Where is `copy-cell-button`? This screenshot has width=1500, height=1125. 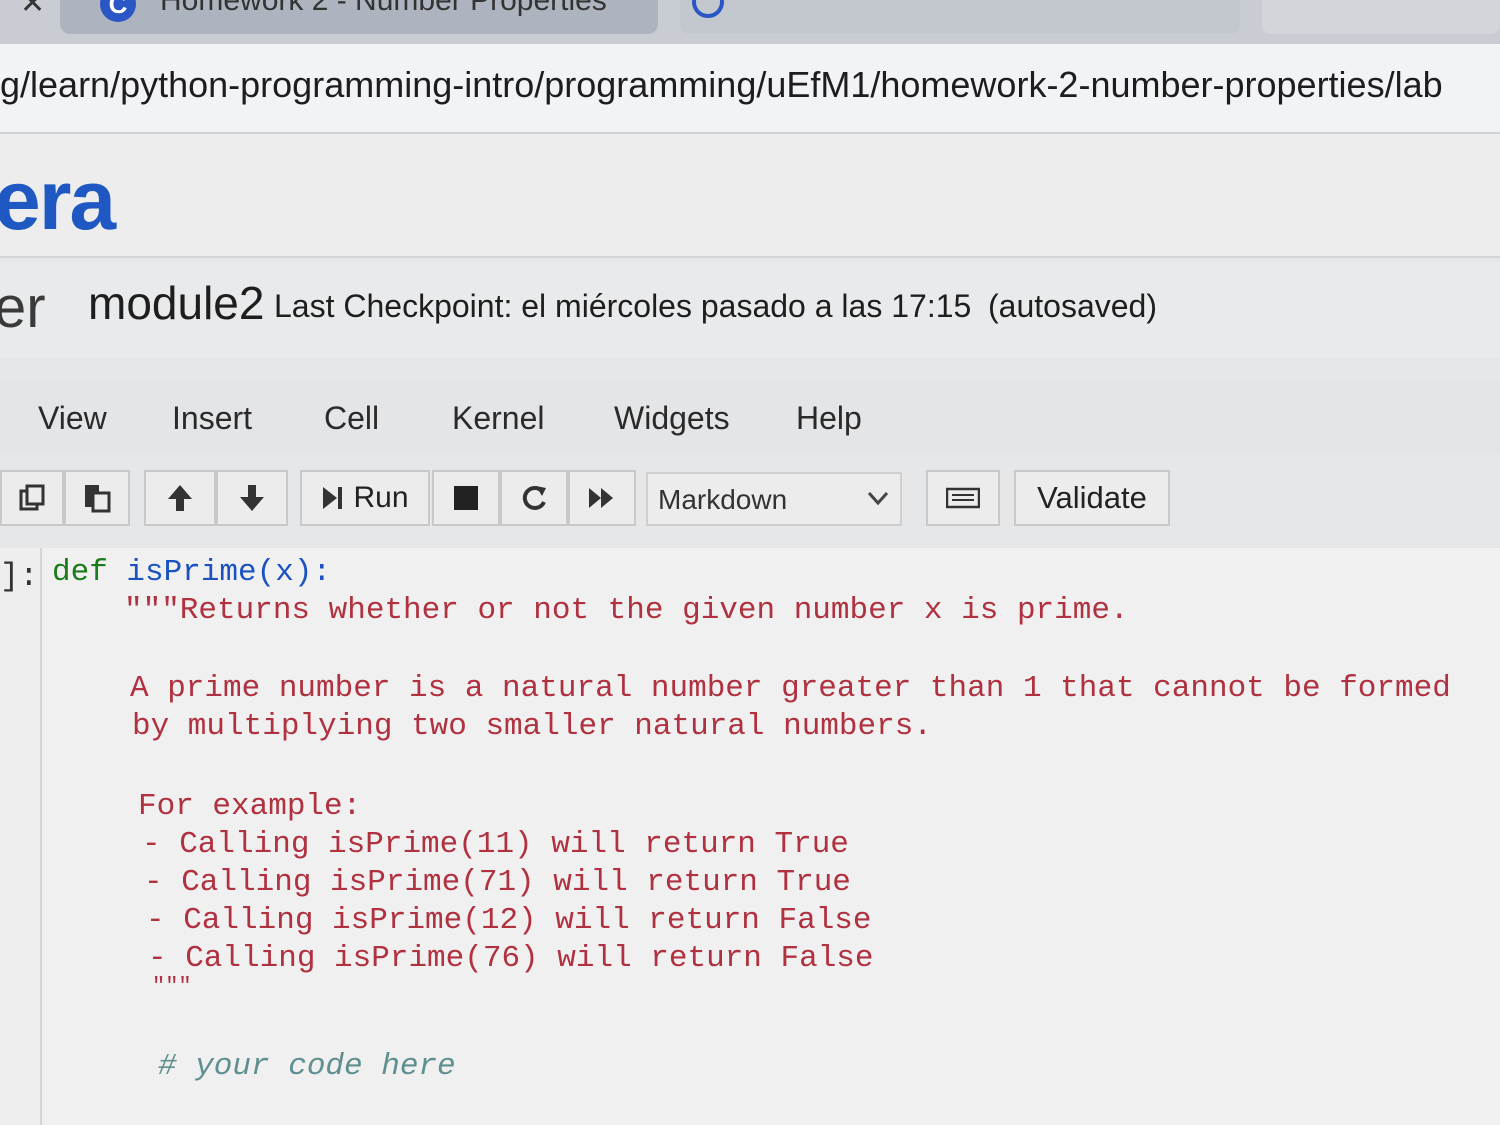 copy-cell-button is located at coordinates (32, 498).